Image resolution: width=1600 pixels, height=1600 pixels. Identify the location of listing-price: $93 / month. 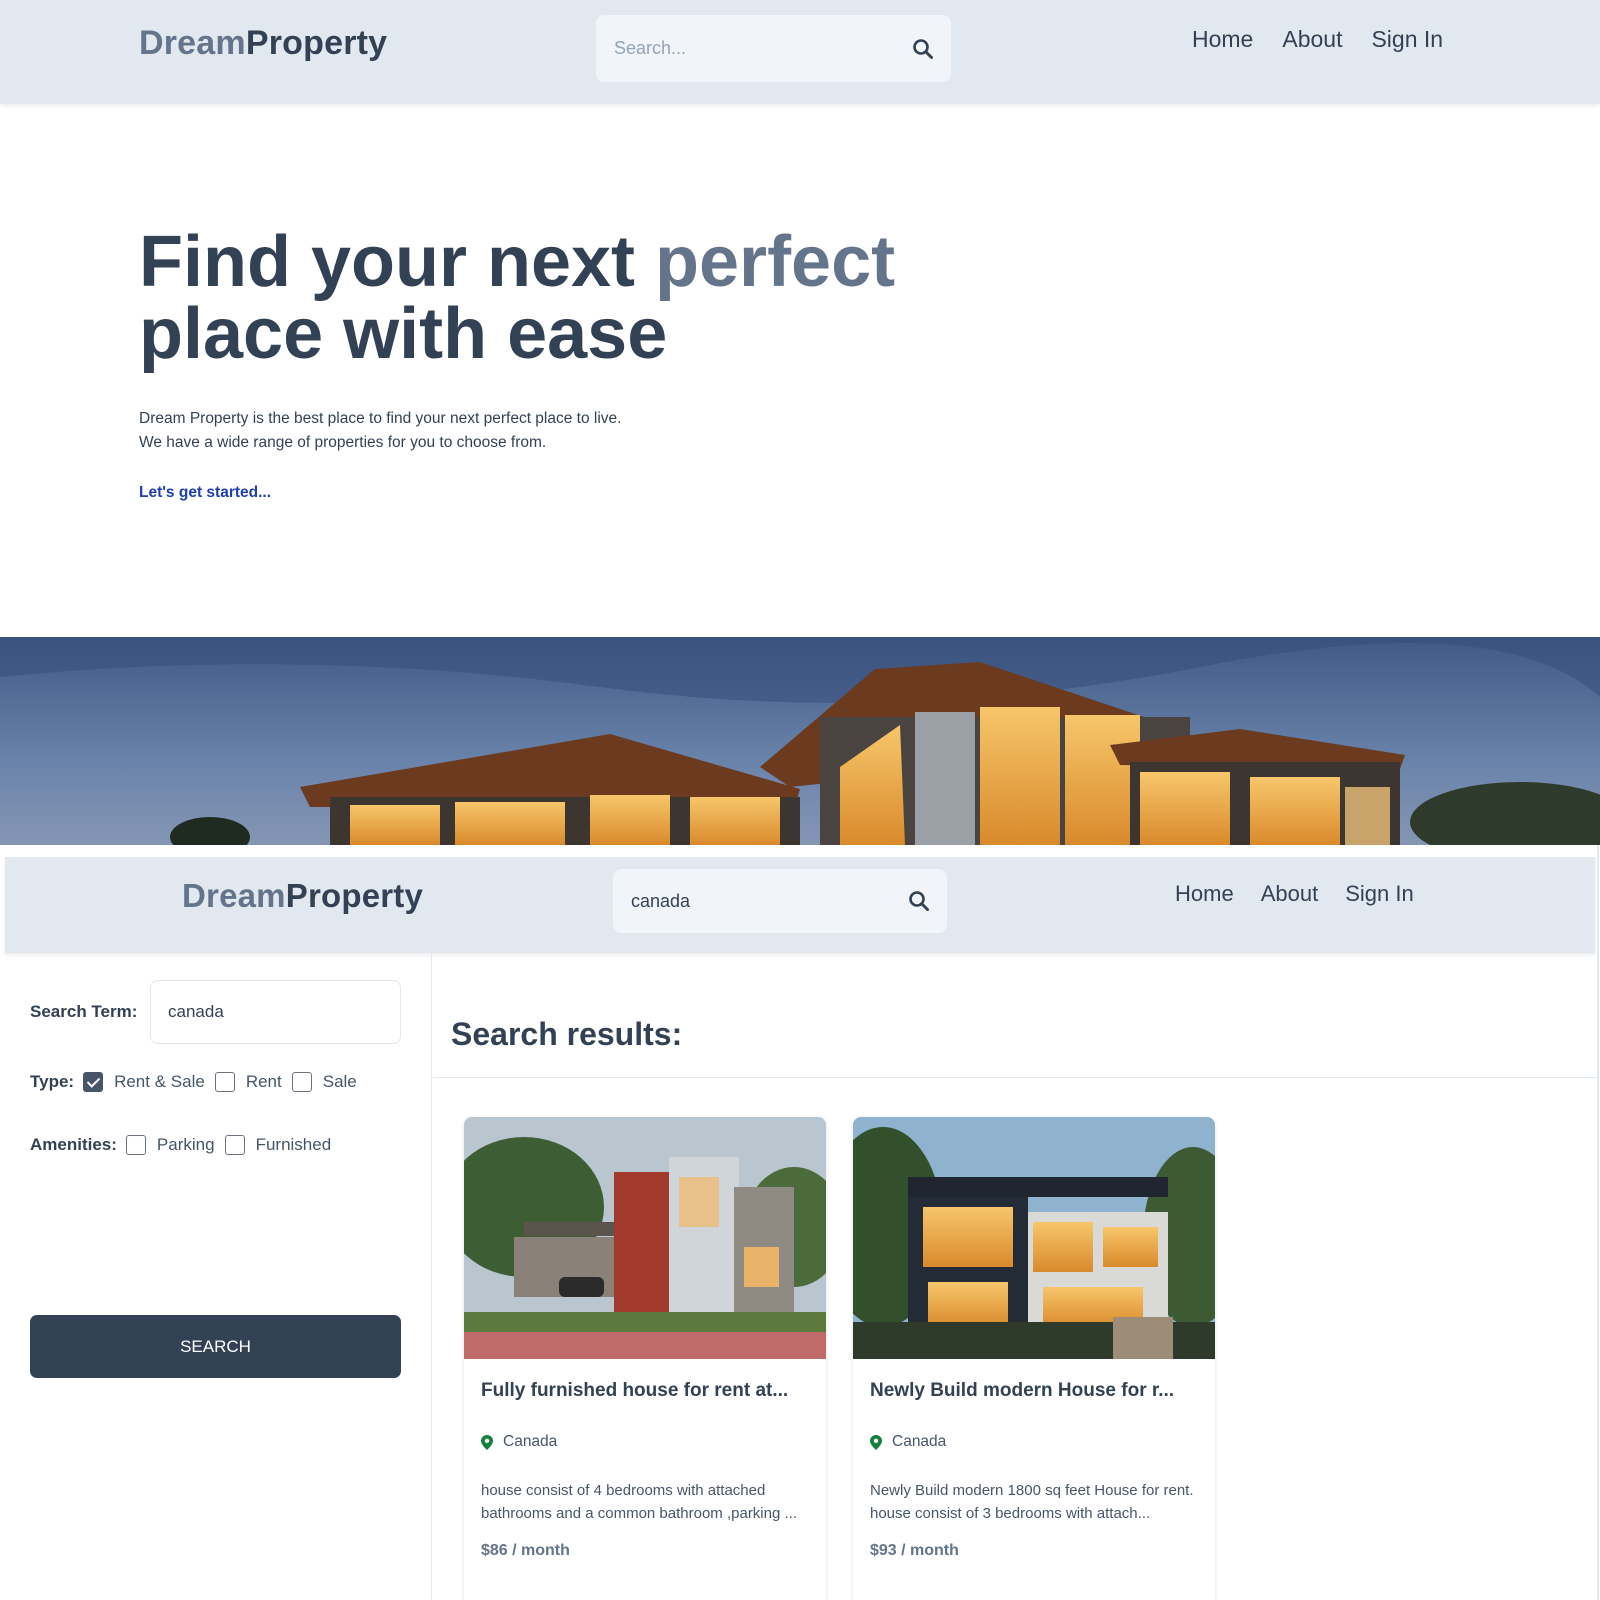
(914, 1550).